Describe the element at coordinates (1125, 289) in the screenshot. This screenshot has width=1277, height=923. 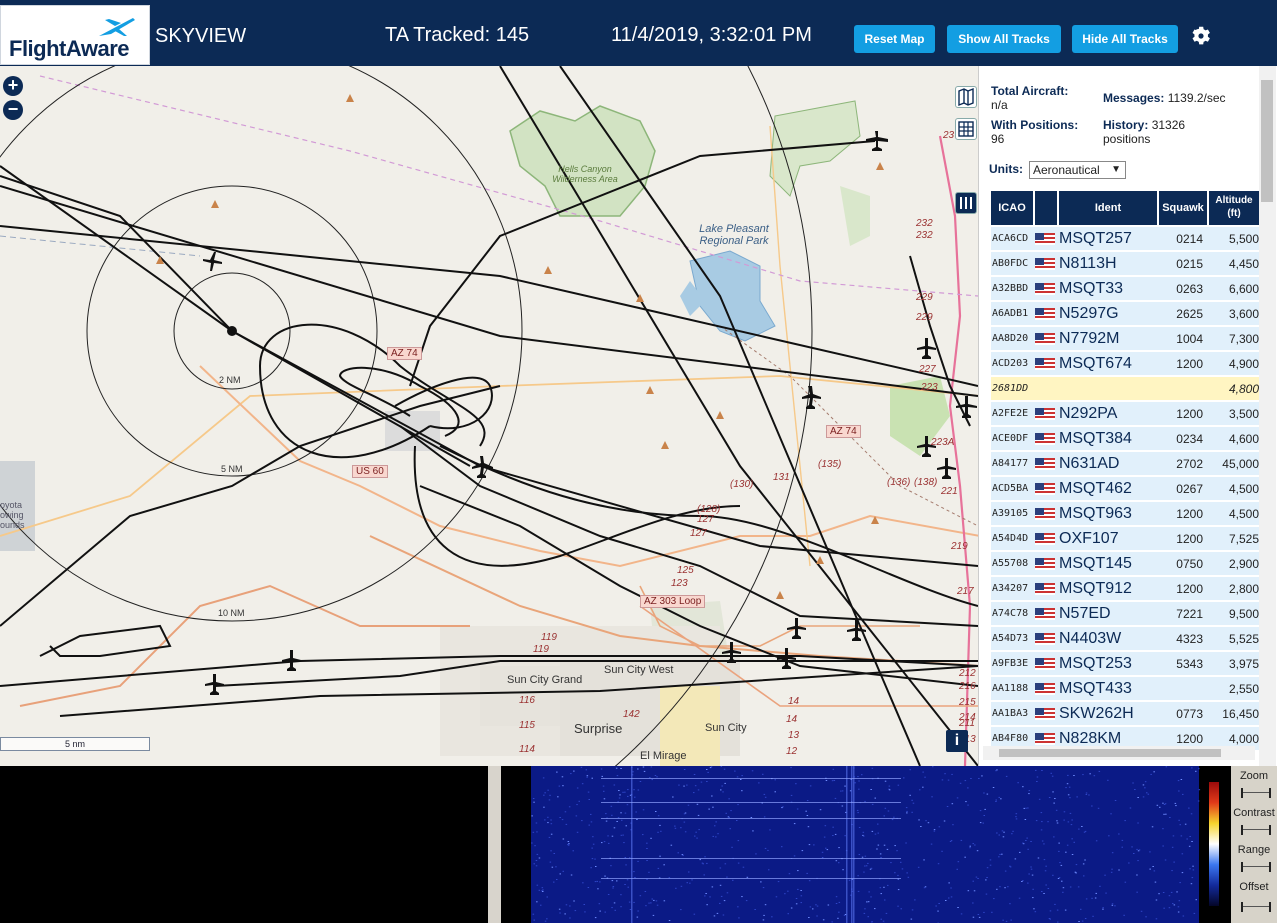
I see `table-row: A32BBD MSQT33 0263 6,600` at that location.